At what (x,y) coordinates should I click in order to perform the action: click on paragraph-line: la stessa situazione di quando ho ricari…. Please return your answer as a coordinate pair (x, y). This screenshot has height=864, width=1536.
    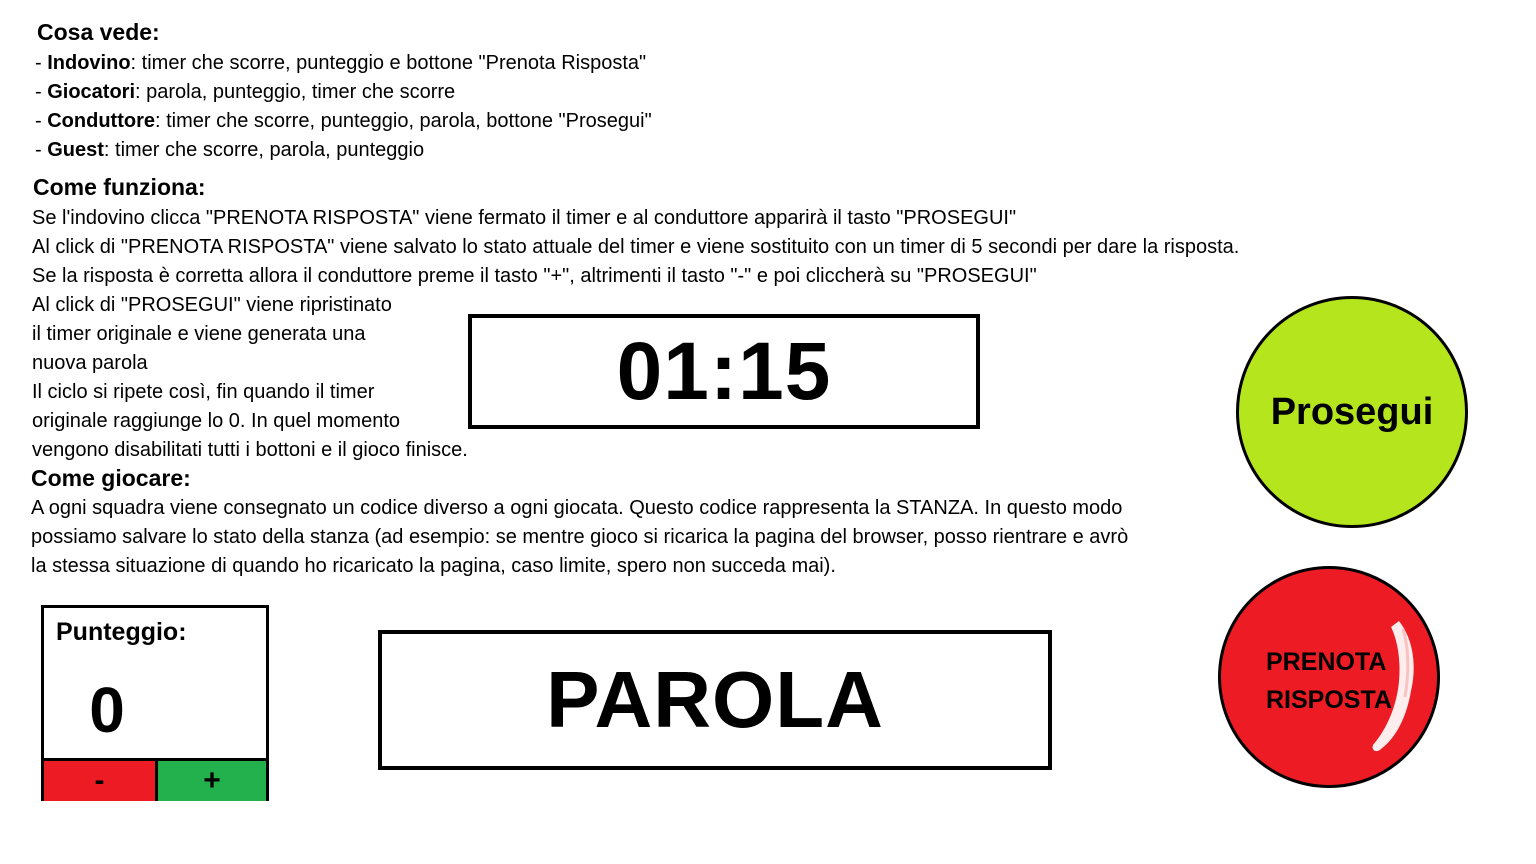
    Looking at the image, I should click on (433, 566).